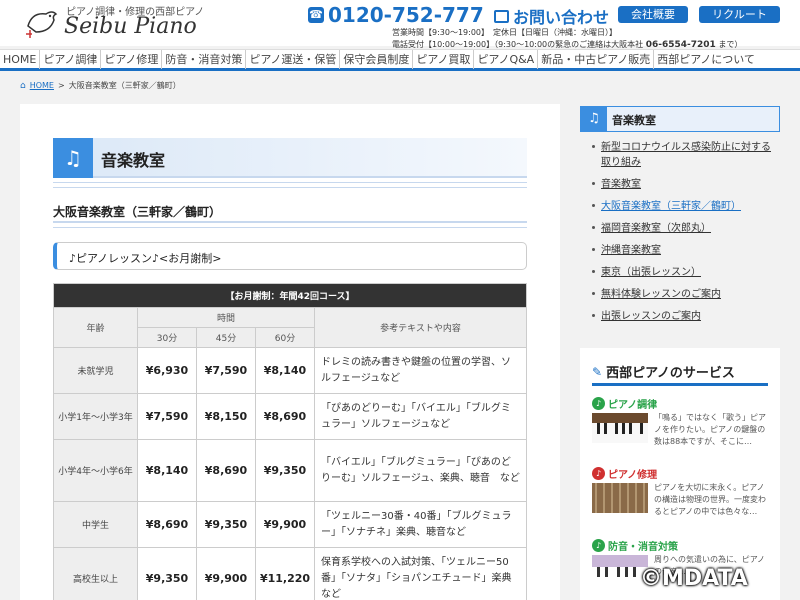 The image size is (800, 600). I want to click on sidebar-item-label: 音楽教室, so click(621, 184).